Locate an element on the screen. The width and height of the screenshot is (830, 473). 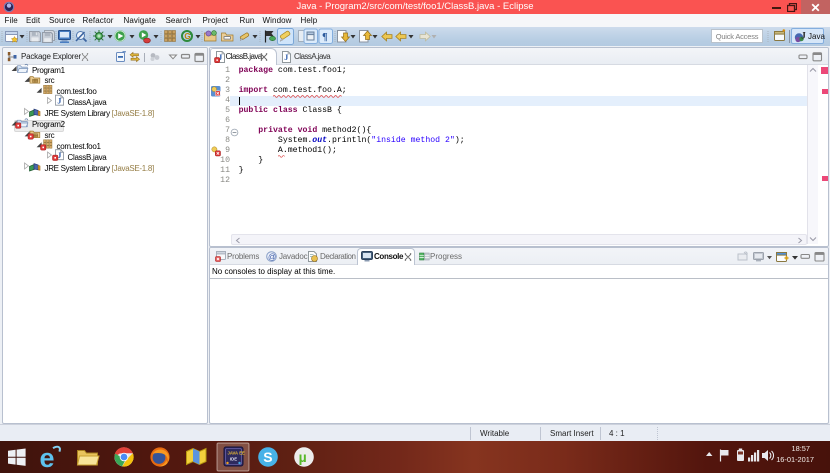
svg-text: JAVA EE is located at coordinates (237, 453).